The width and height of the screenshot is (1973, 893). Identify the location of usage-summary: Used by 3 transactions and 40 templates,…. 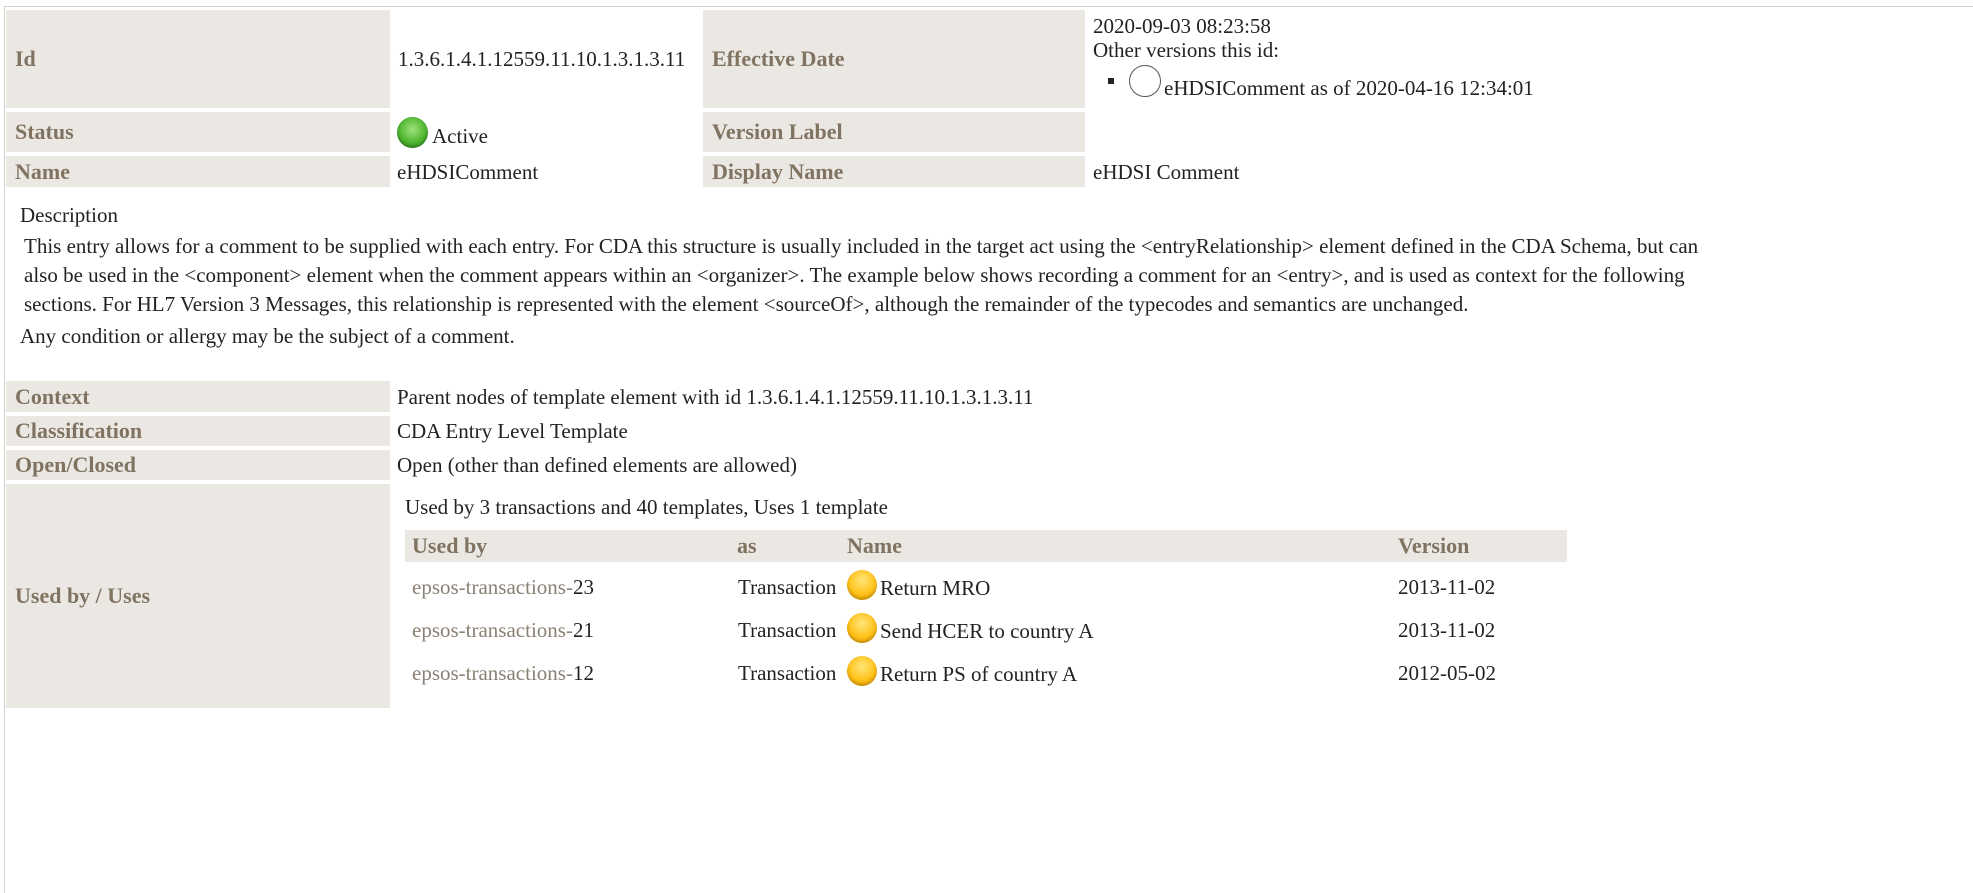
(646, 507).